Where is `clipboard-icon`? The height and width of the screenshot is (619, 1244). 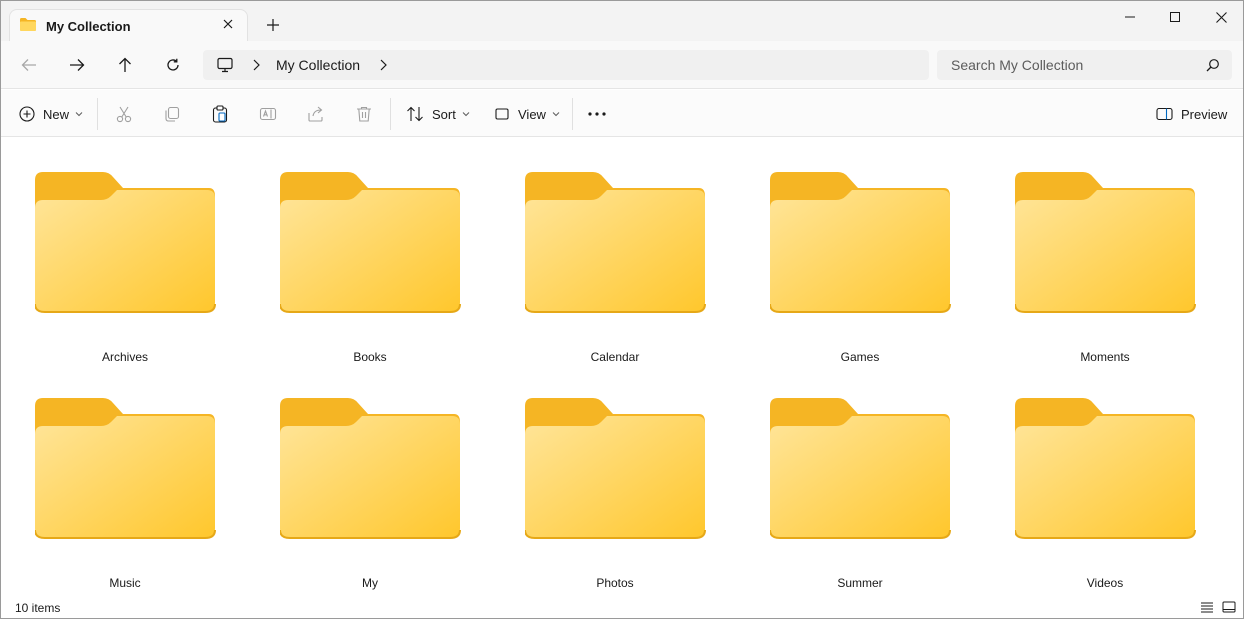 clipboard-icon is located at coordinates (220, 114).